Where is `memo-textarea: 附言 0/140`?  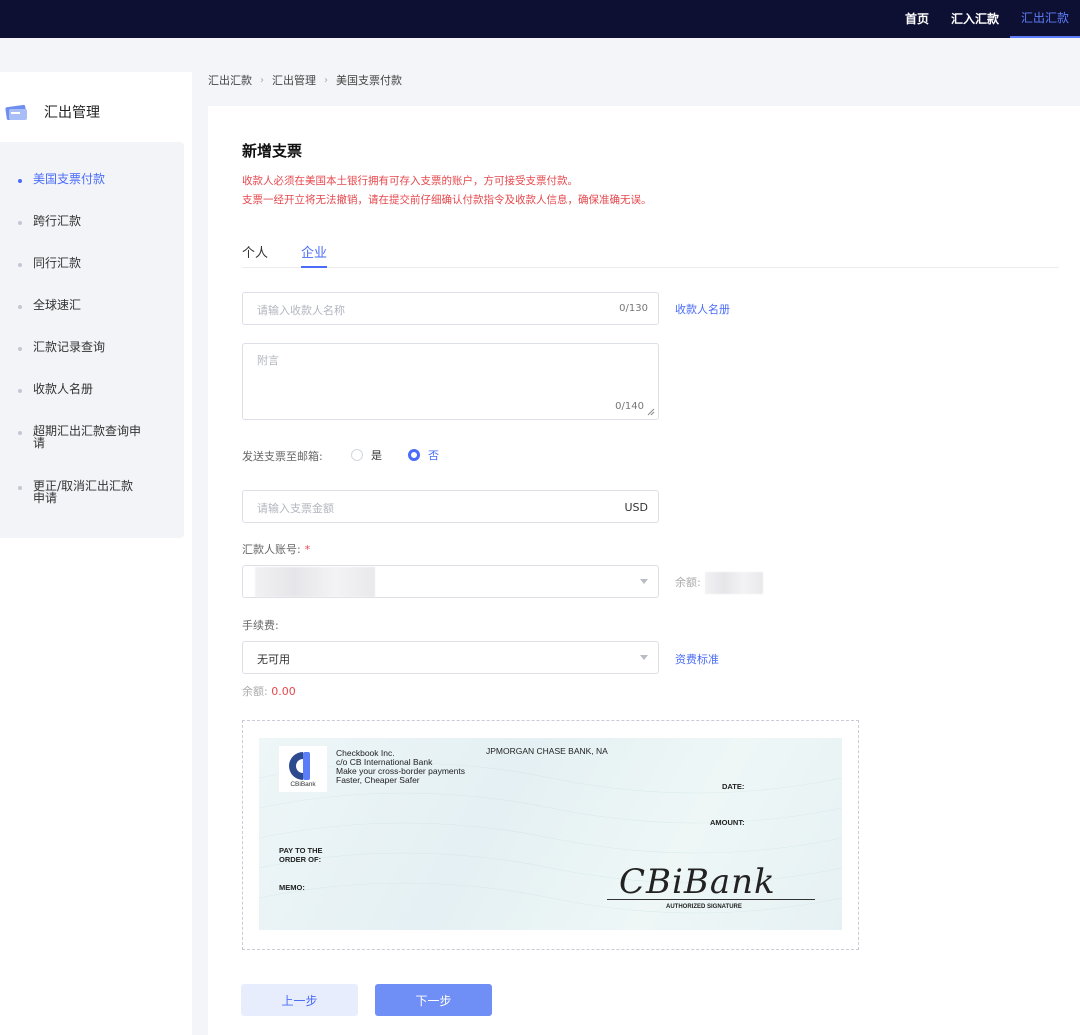
memo-textarea: 附言 0/140 is located at coordinates (450, 381).